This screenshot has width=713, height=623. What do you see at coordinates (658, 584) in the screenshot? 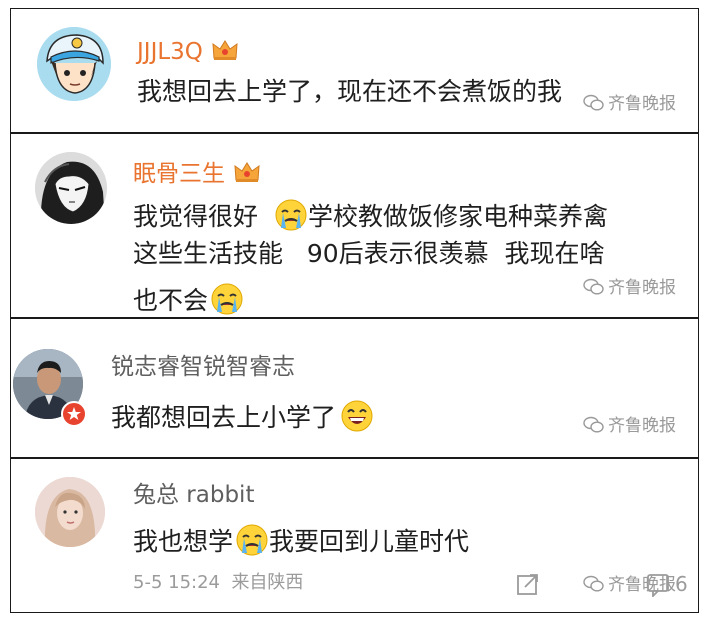
I see `comment-icon` at bounding box center [658, 584].